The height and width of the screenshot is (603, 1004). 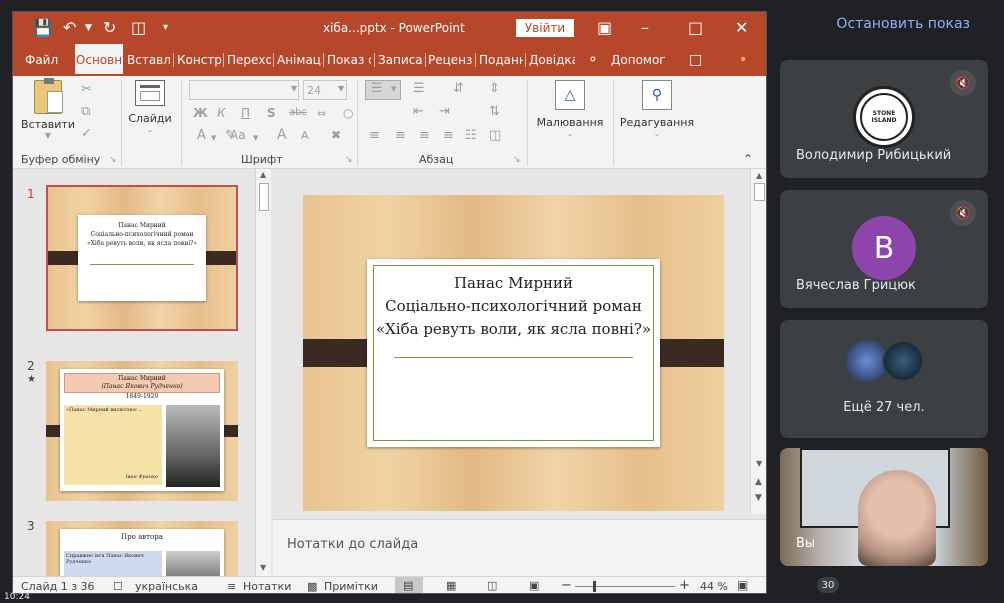 What do you see at coordinates (758, 498) in the screenshot?
I see `next-slide-icon: ▼` at bounding box center [758, 498].